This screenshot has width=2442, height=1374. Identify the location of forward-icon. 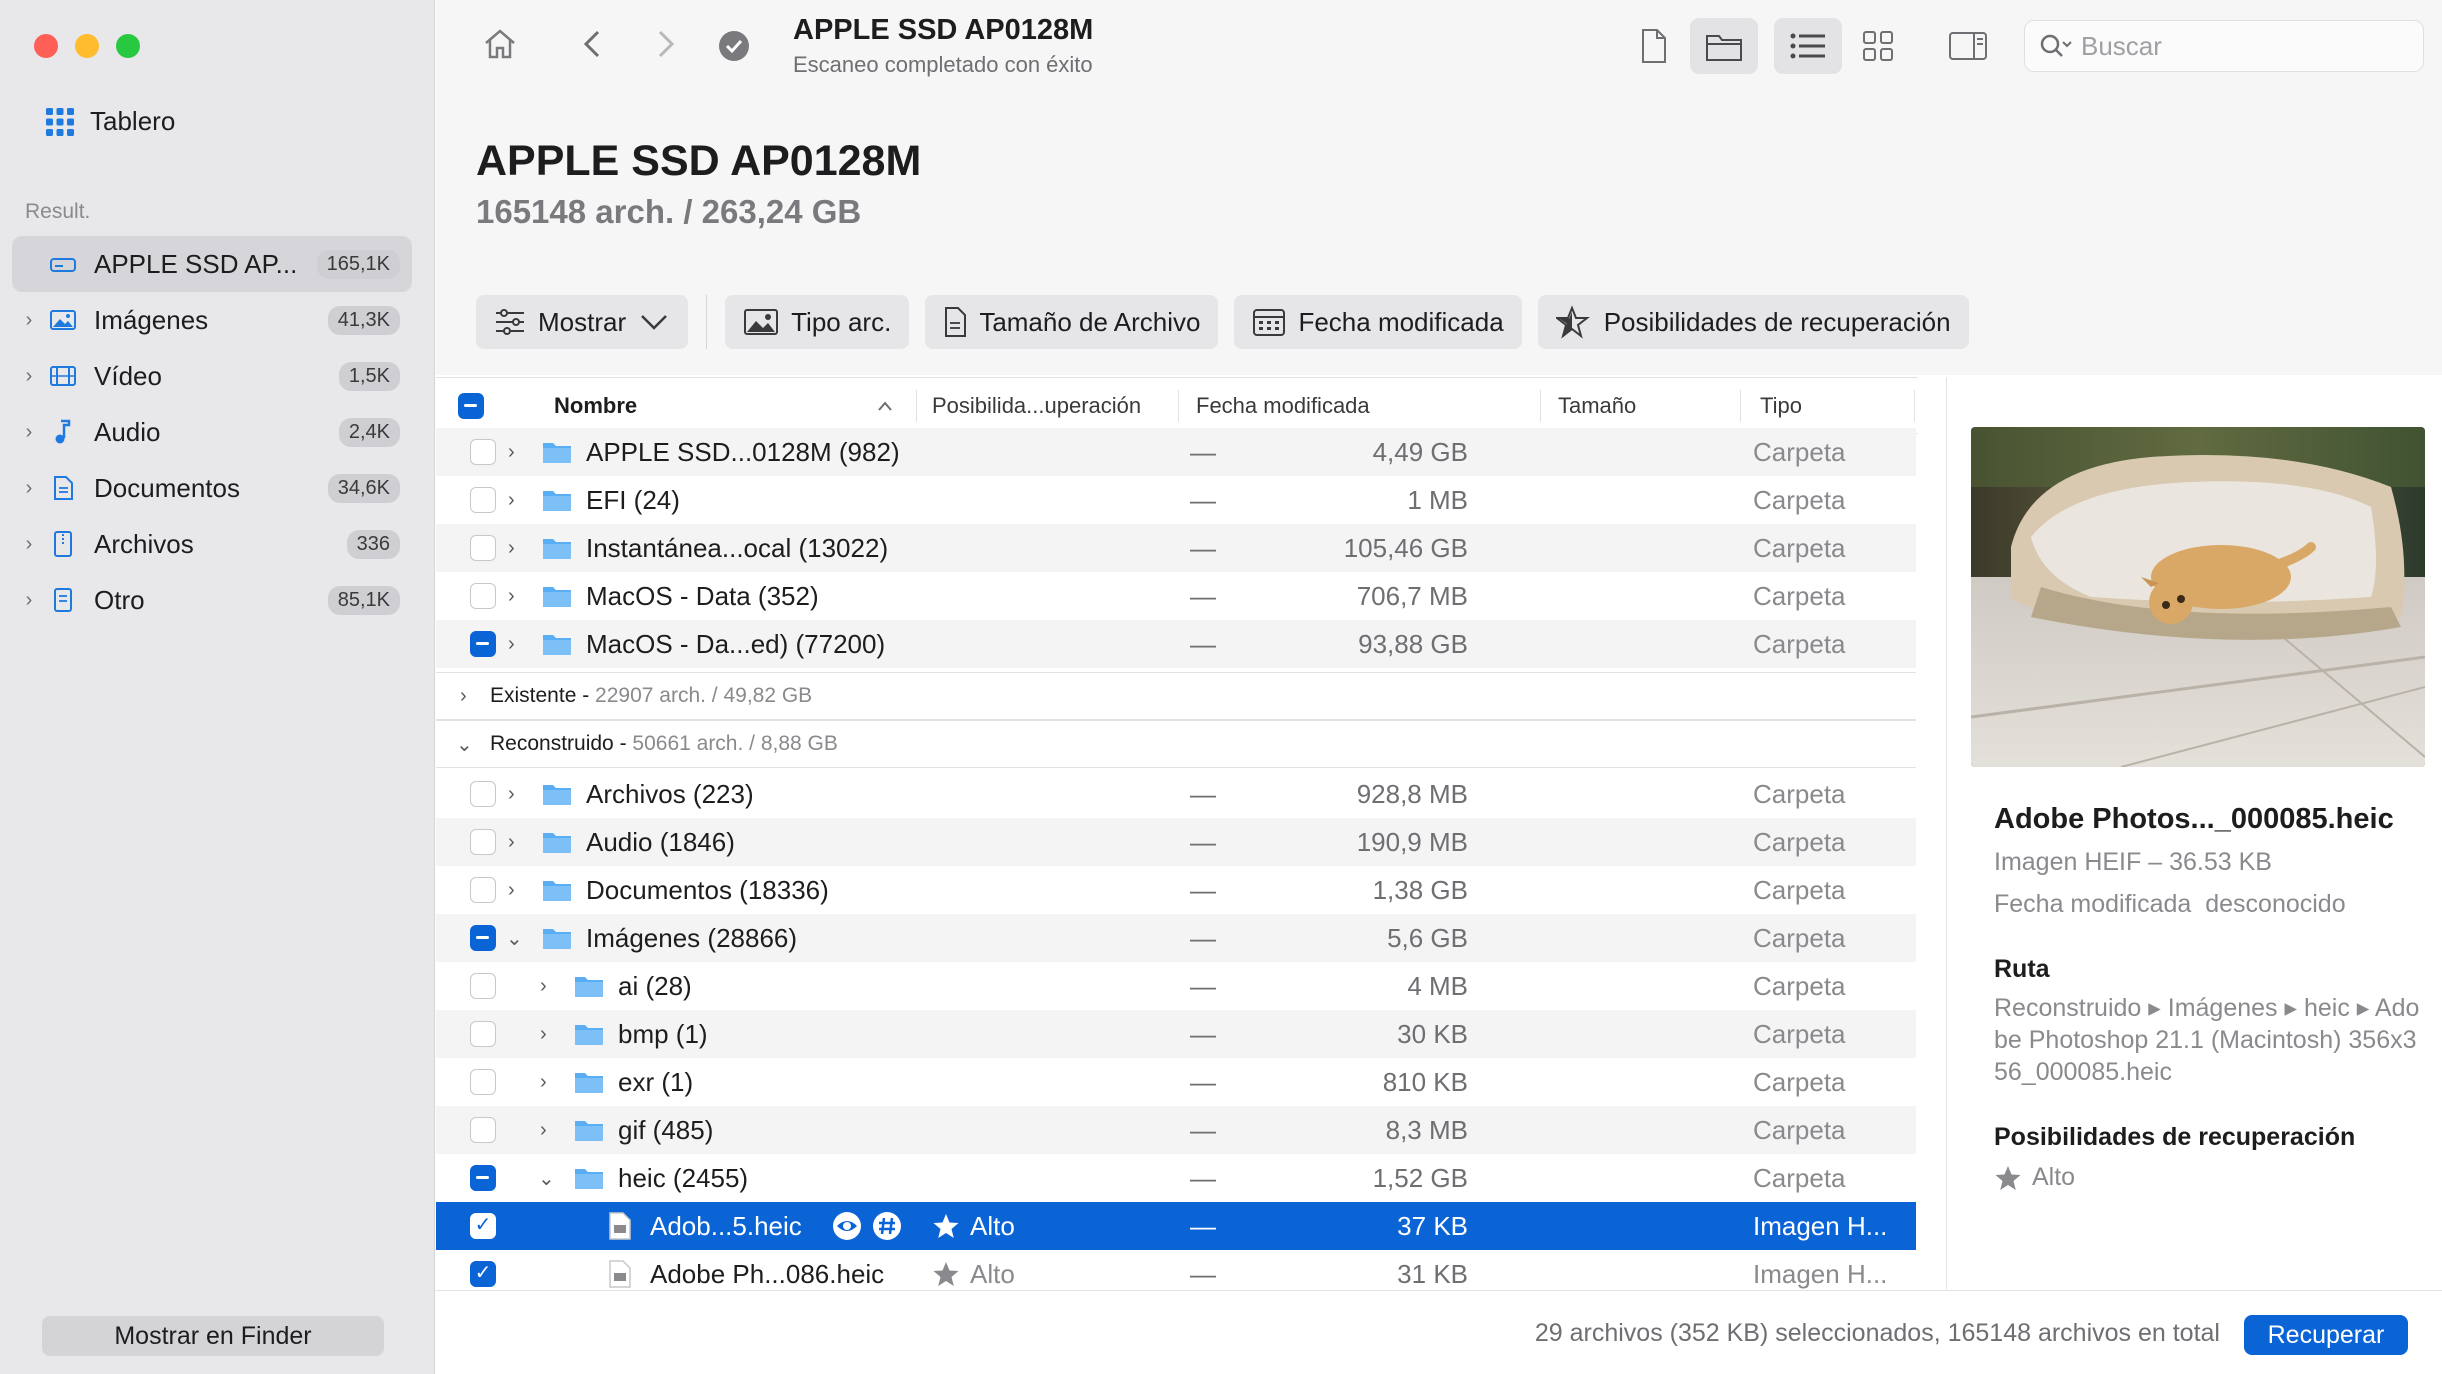
(664, 46).